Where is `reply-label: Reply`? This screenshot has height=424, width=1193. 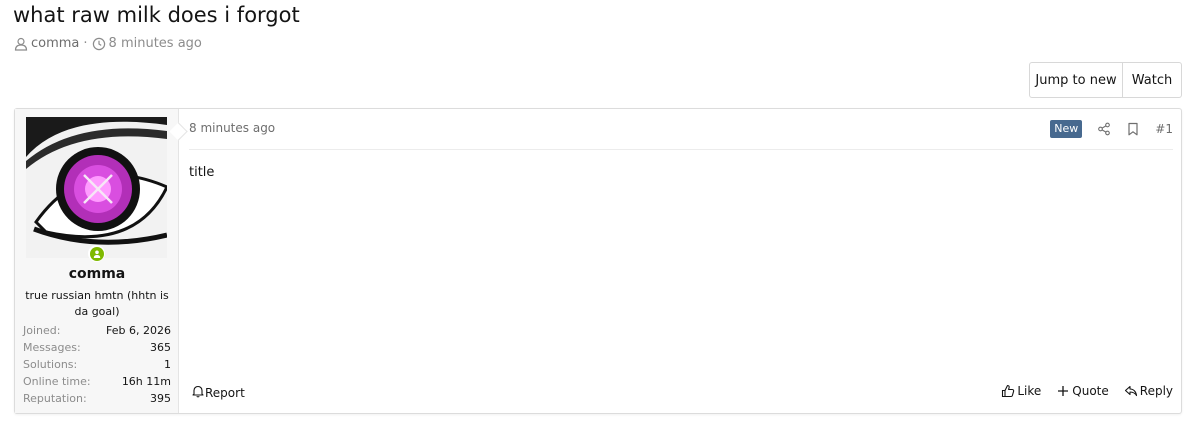
reply-label: Reply is located at coordinates (1156, 391).